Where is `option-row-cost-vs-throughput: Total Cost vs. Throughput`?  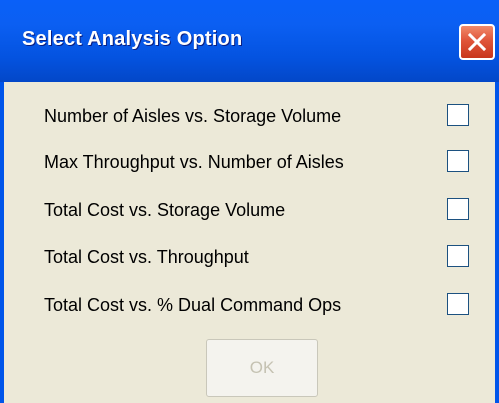 option-row-cost-vs-throughput: Total Cost vs. Throughput is located at coordinates (249, 257).